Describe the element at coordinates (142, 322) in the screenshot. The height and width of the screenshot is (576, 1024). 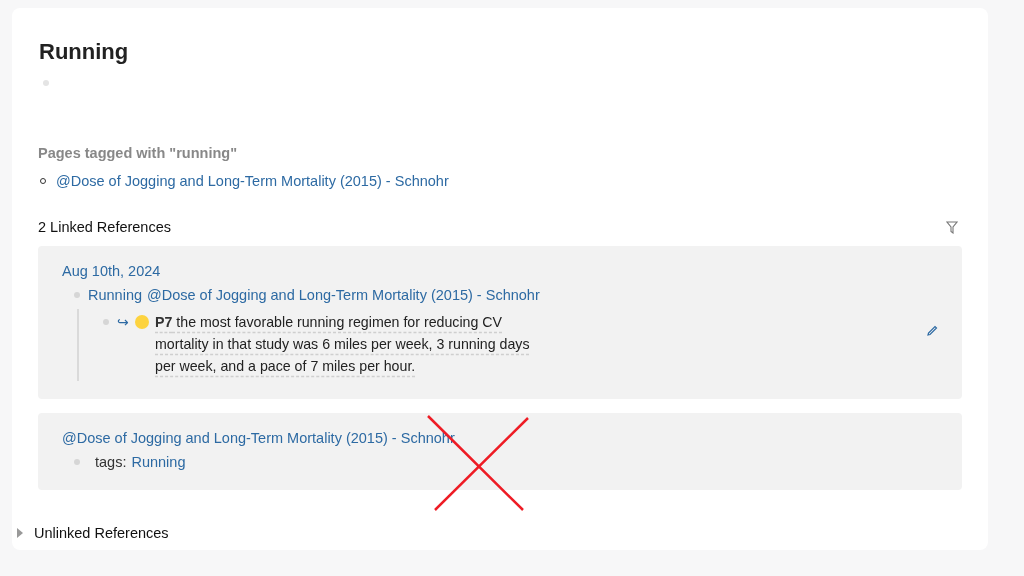
I see `circle-icon` at that location.